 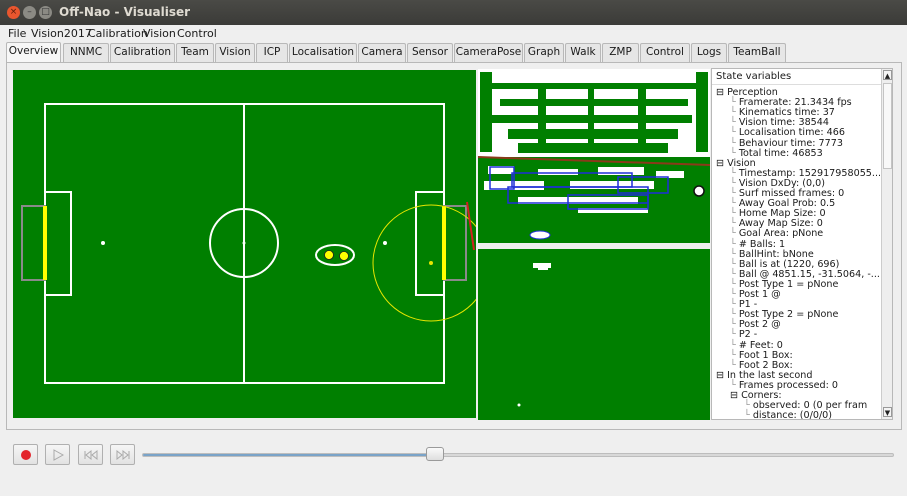 I want to click on center-spot, so click(x=244, y=243).